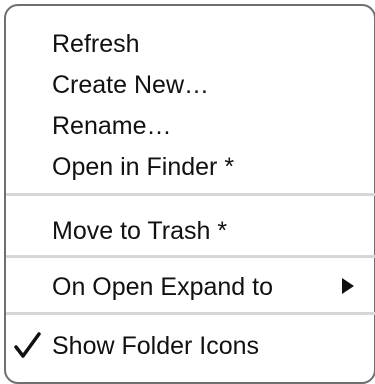 The image size is (375, 384). What do you see at coordinates (143, 167) in the screenshot?
I see `menu-item-open-in-finder: Open in Finder *` at bounding box center [143, 167].